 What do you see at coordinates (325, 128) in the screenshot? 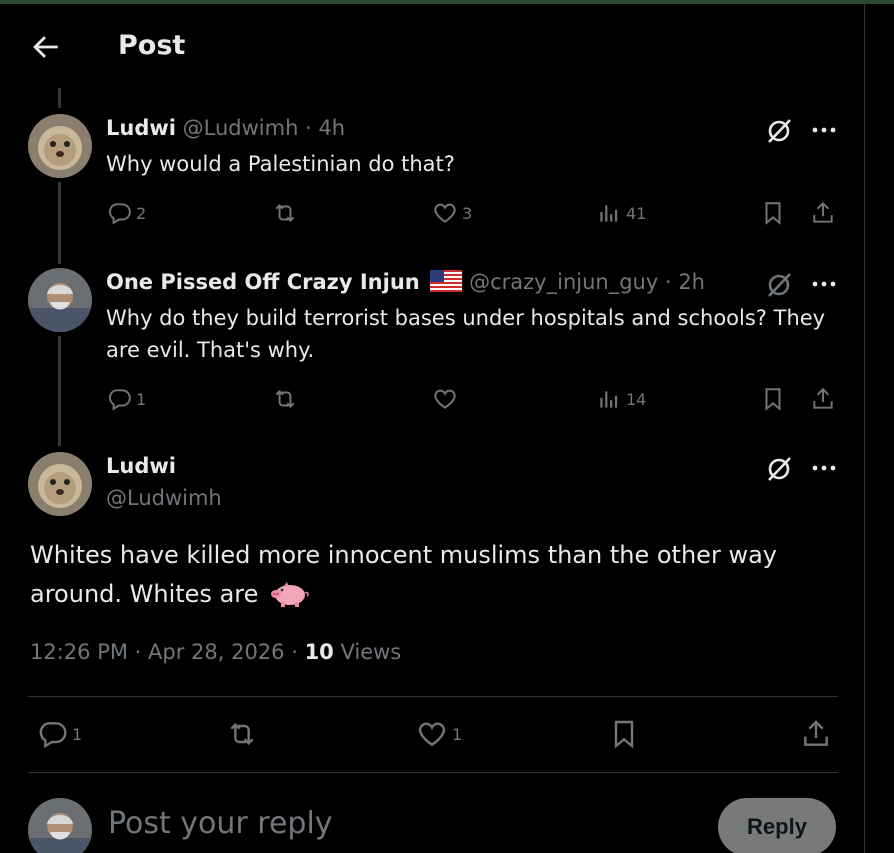
I see `post-time: · 4h` at bounding box center [325, 128].